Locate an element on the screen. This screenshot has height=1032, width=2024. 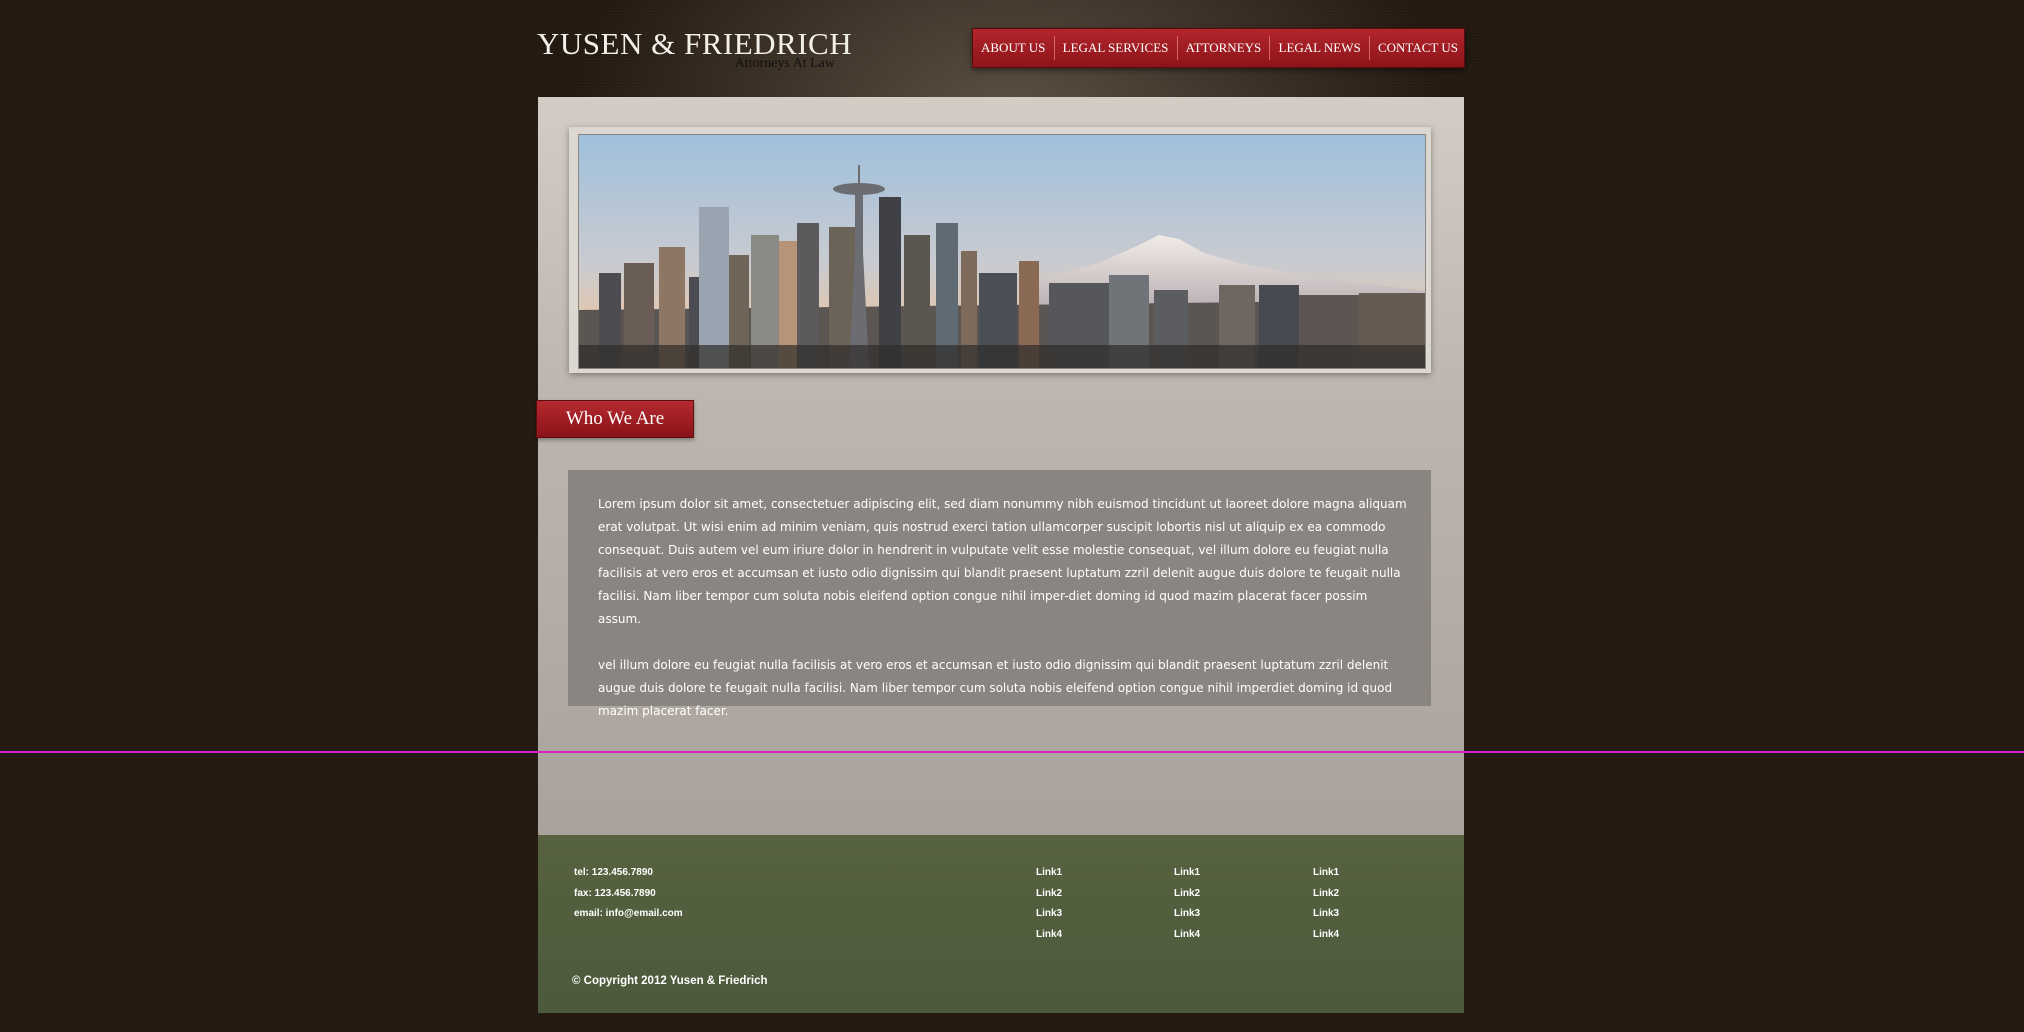
footer-tel: tel: 123.456.7890 is located at coordinates (613, 872).